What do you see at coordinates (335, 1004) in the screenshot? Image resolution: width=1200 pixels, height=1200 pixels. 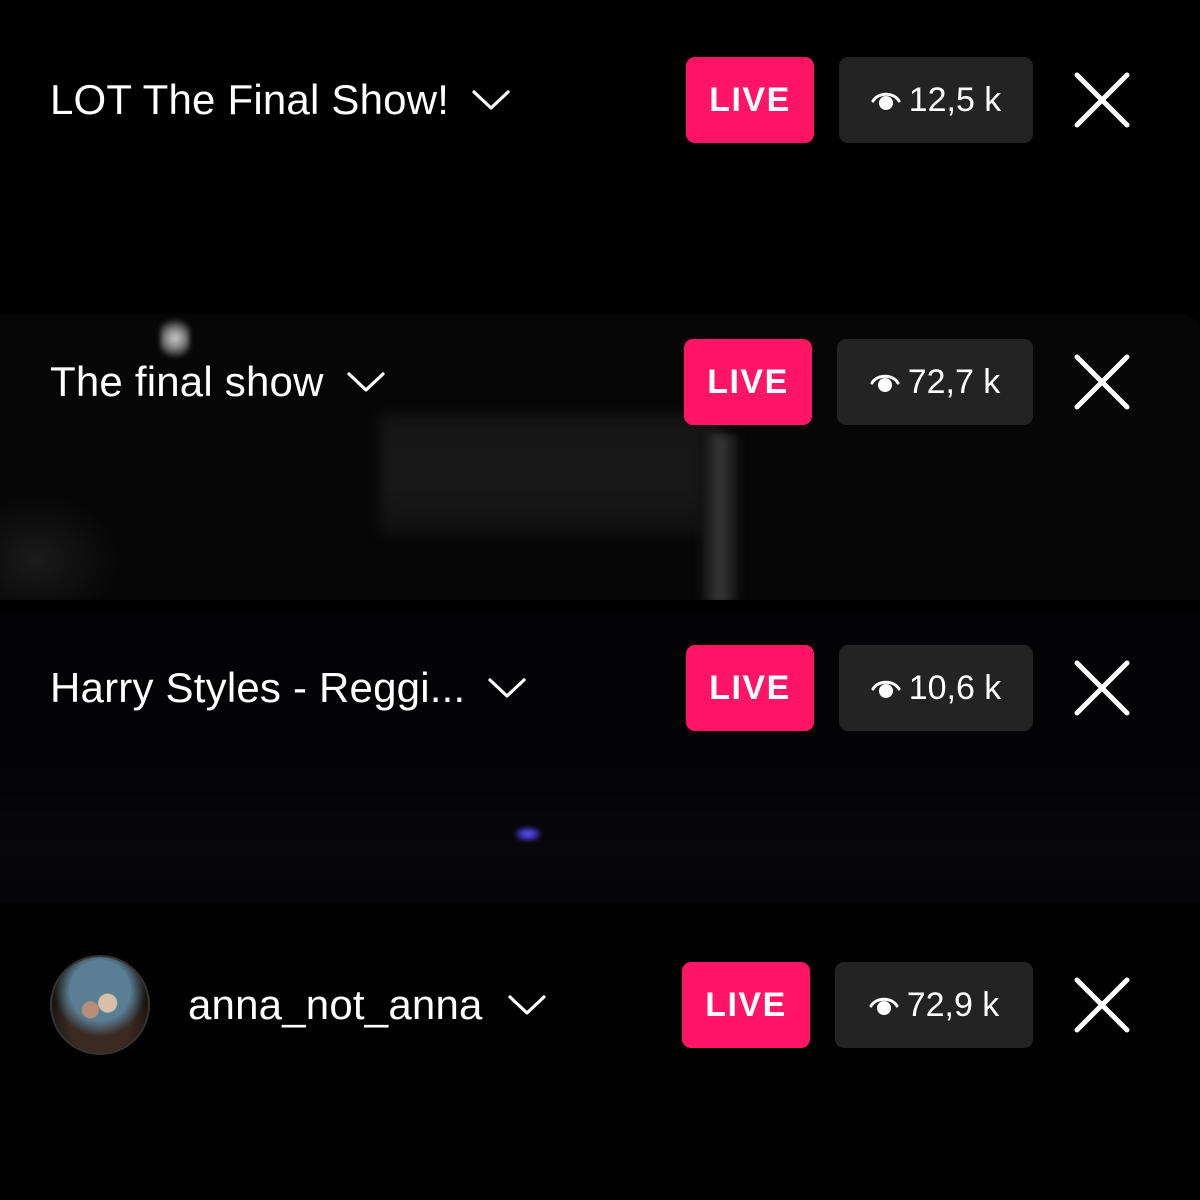 I see `stream-username: anna_not_anna` at bounding box center [335, 1004].